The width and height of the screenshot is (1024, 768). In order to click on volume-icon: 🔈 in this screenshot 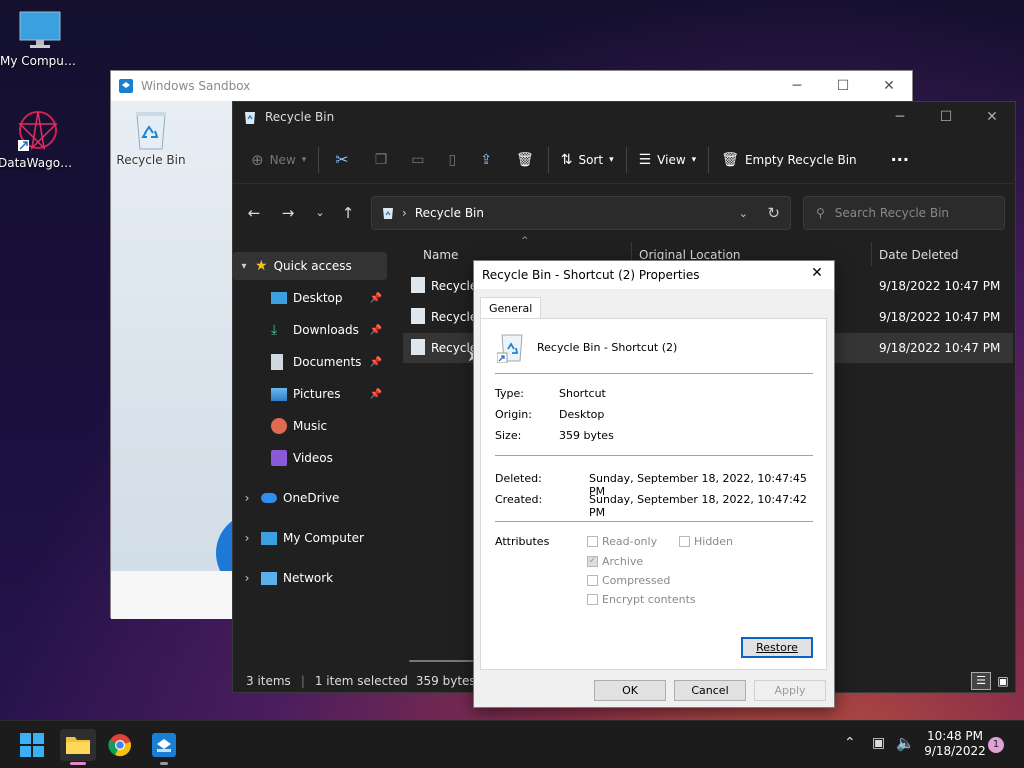, I will do `click(905, 743)`.